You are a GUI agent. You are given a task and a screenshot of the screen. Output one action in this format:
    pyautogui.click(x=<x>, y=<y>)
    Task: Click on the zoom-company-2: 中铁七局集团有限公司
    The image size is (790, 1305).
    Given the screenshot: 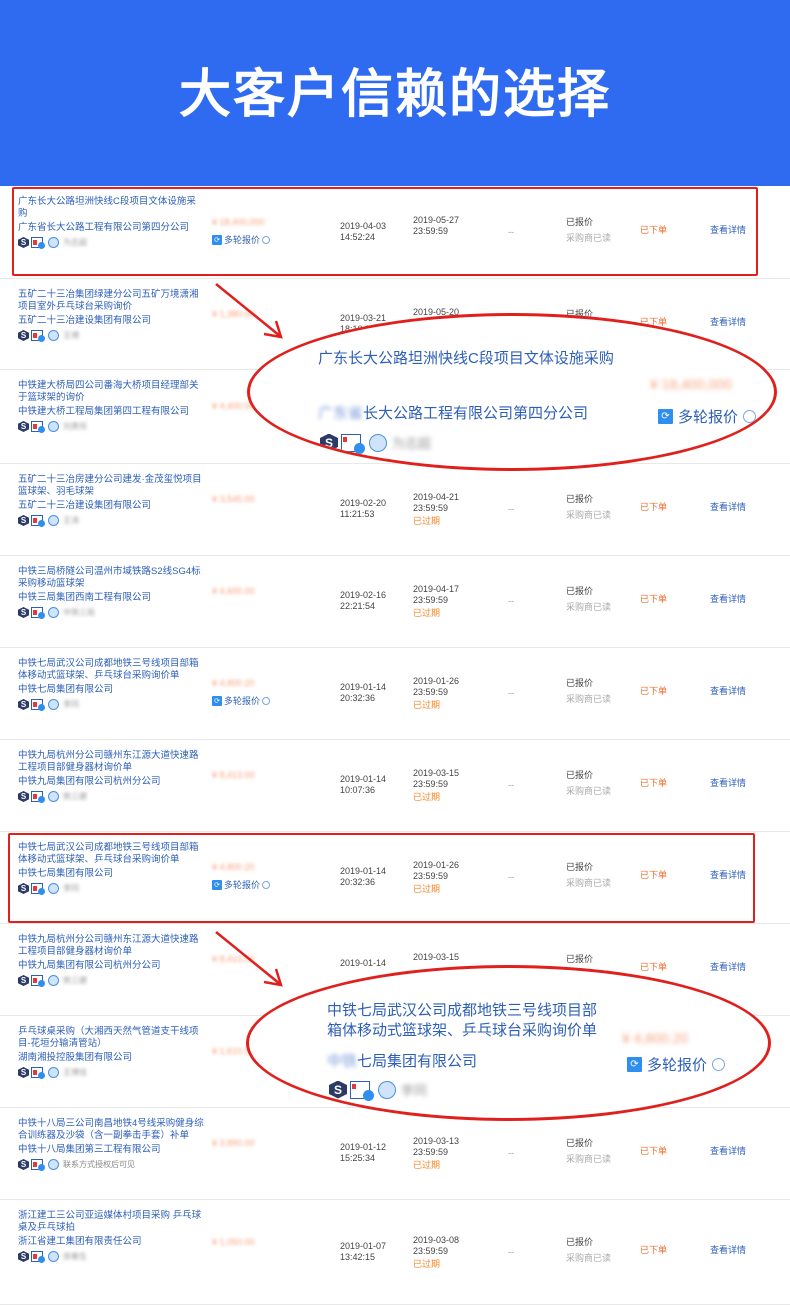 What is the action you would take?
    pyautogui.click(x=402, y=1061)
    